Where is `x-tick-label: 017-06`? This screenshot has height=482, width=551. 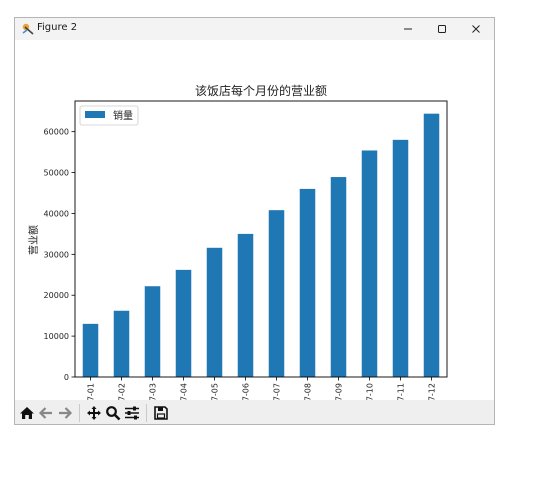
x-tick-label: 017-06 is located at coordinates (246, 391).